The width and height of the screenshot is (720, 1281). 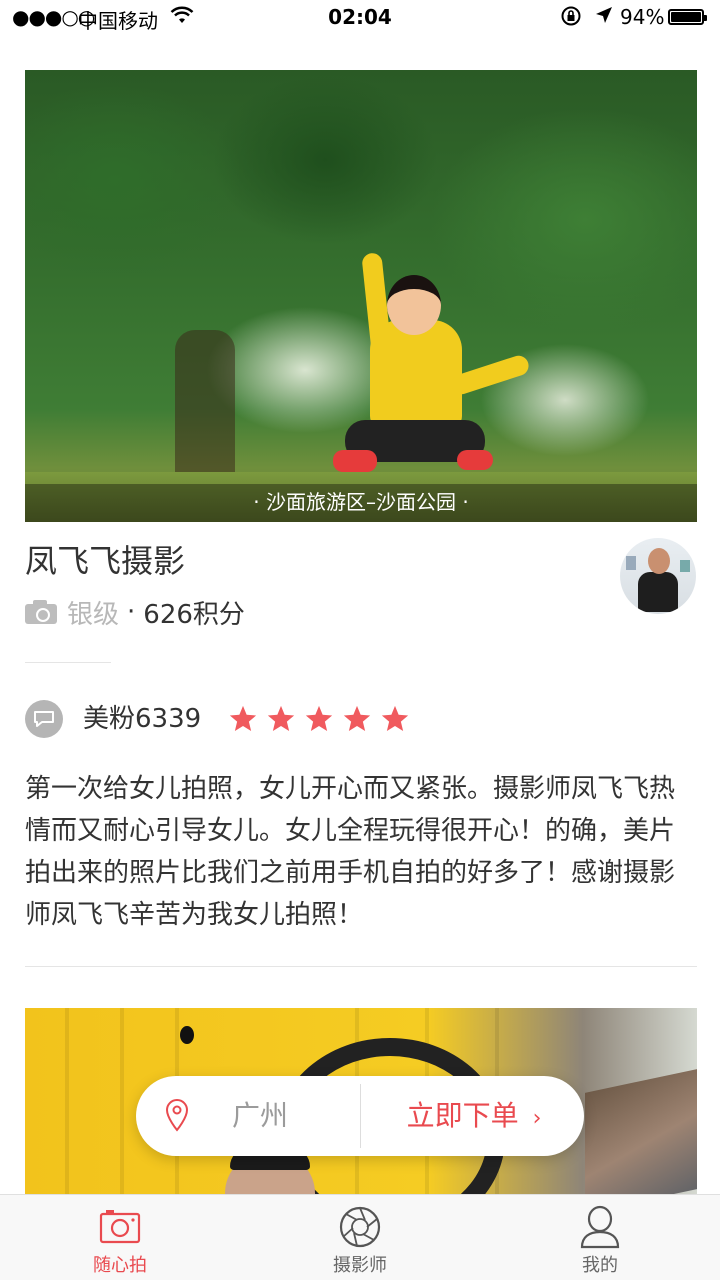 I want to click on tab-suixinpai: 随心拍, so click(x=120, y=1238).